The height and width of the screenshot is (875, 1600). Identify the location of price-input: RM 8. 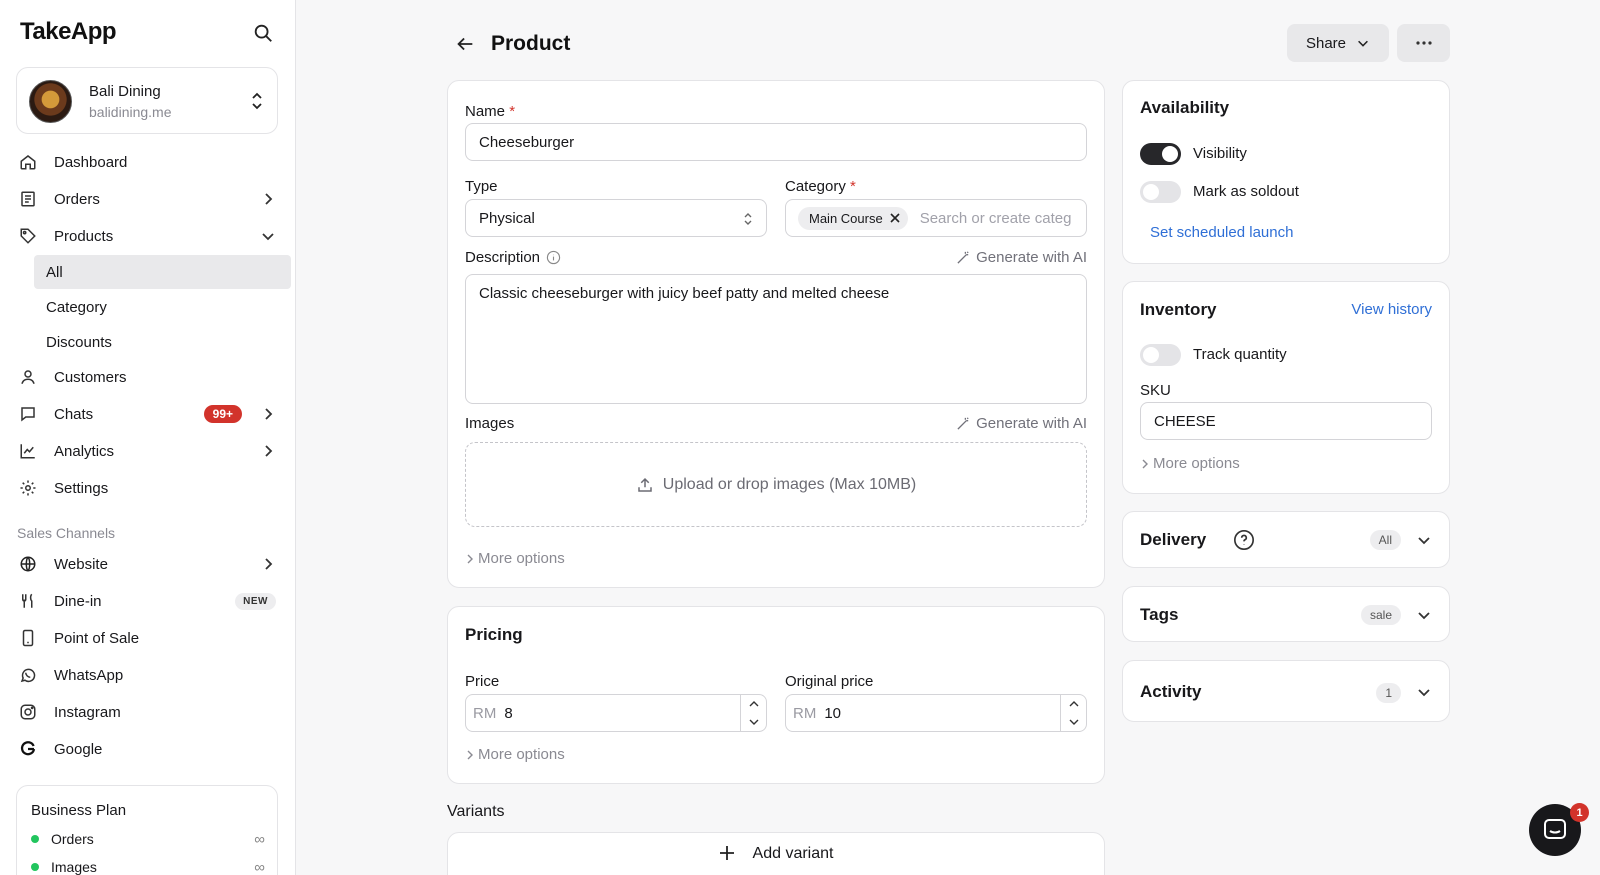
(616, 713).